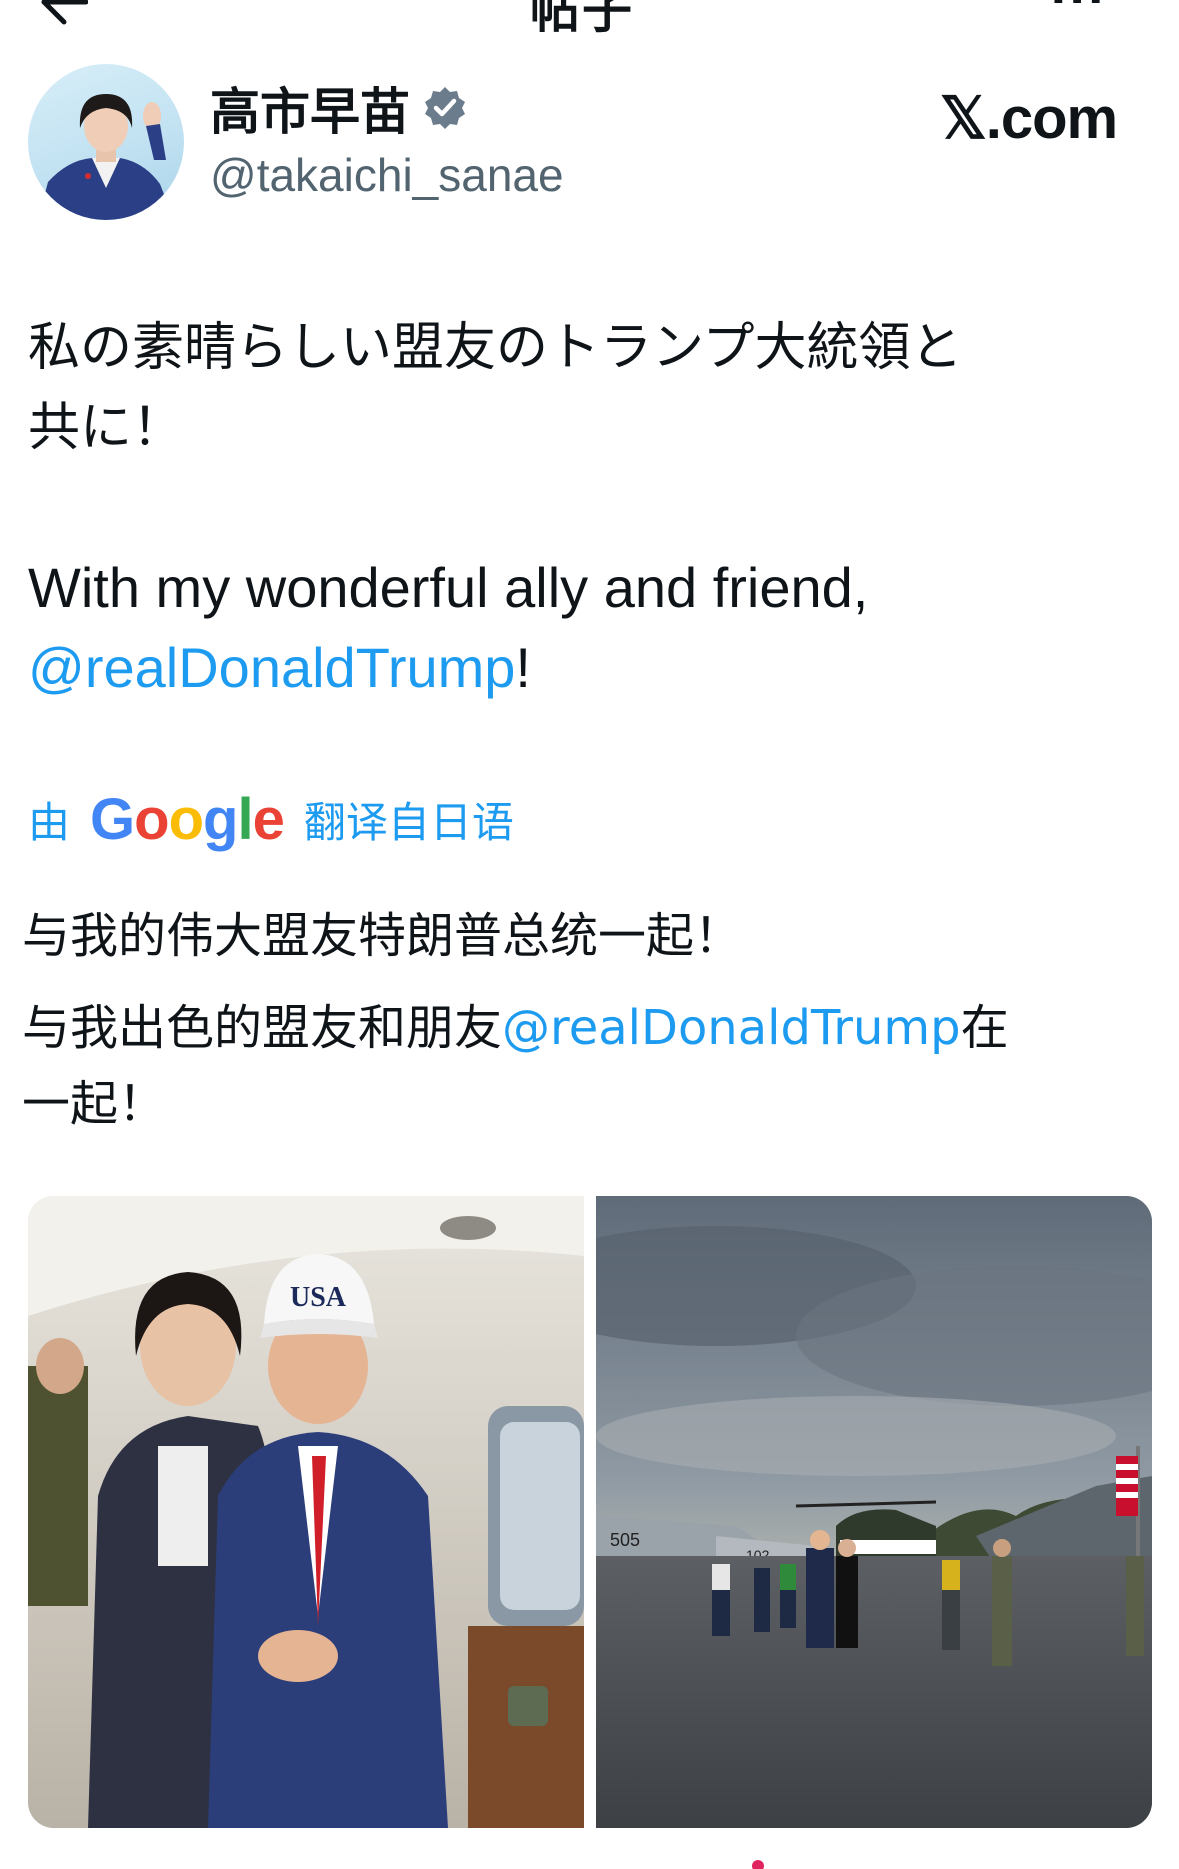 The width and height of the screenshot is (1179, 1869). I want to click on translated-paragraph-2: 与我出色的盟友和朋友@realDonaldTrump在 一起！, so click(587, 1066).